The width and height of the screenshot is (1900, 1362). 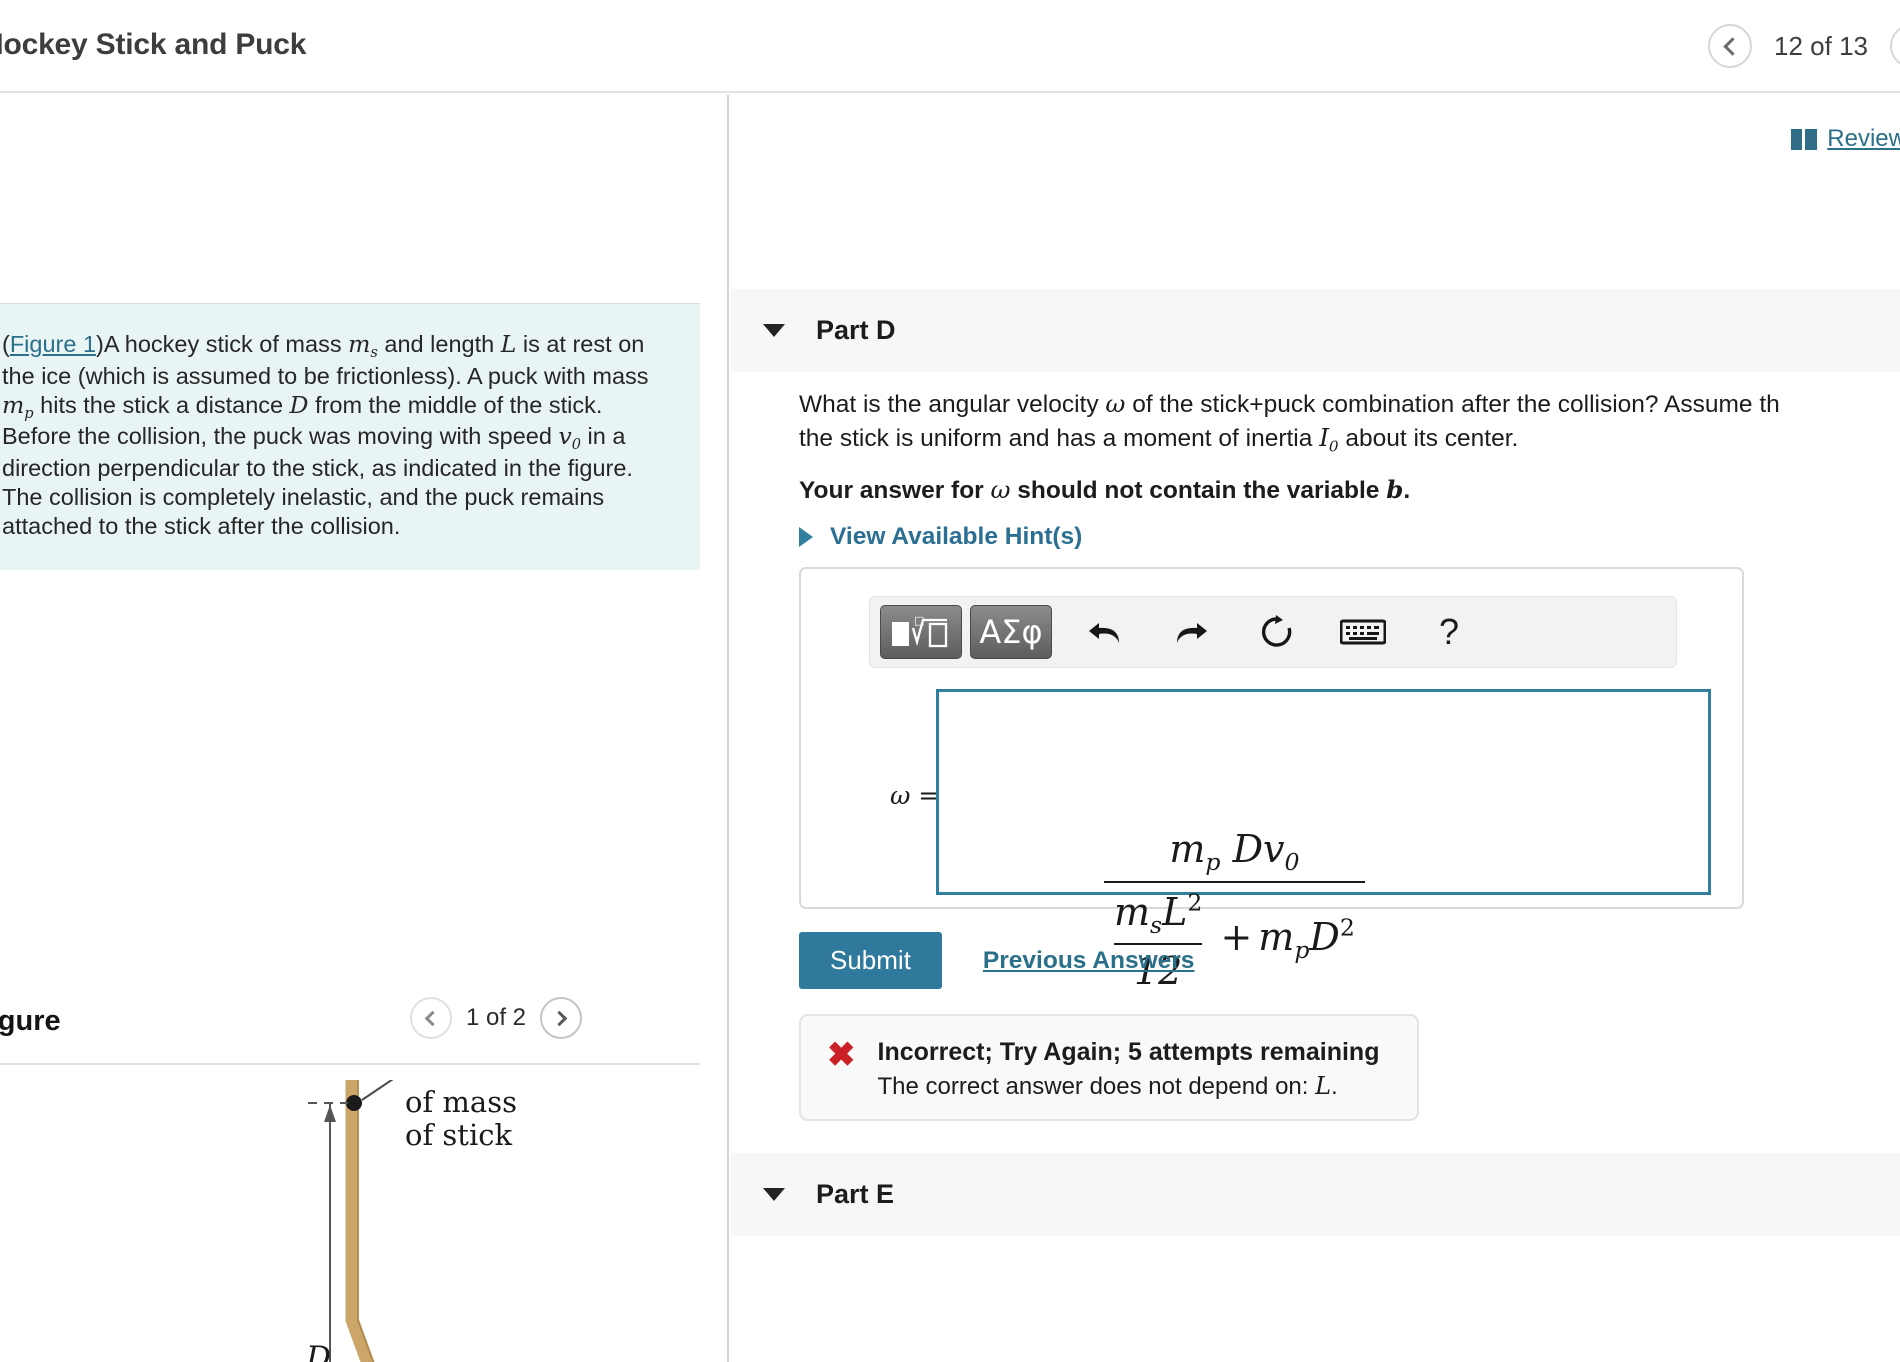 I want to click on submit-button: Submit, so click(x=870, y=960).